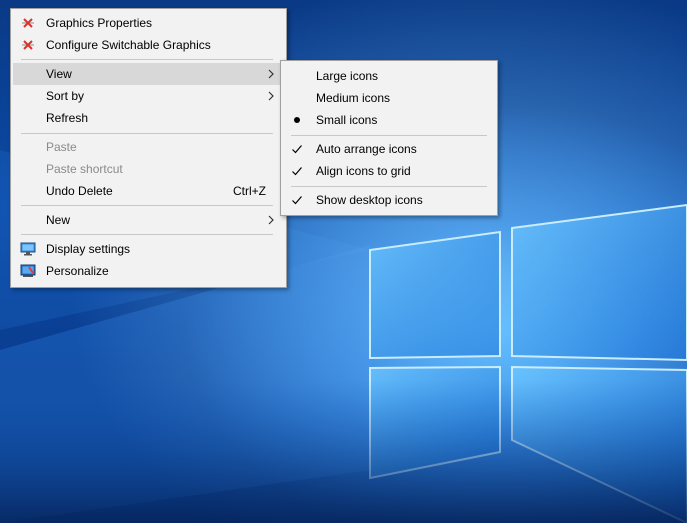  I want to click on menu-item-label: Personalize, so click(77, 271).